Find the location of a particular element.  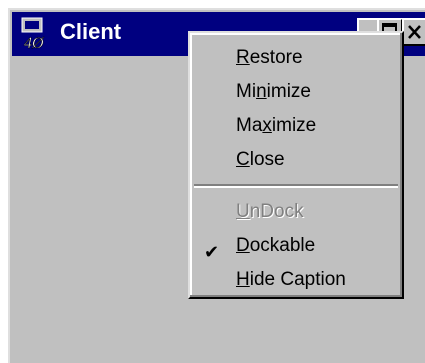

checkmark-icon: ✔ is located at coordinates (212, 252).